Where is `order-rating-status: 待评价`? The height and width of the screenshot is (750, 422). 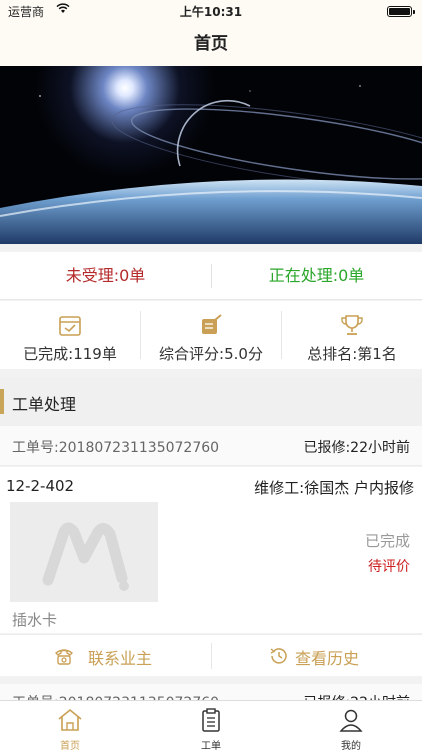
order-rating-status: 待评价 is located at coordinates (389, 566).